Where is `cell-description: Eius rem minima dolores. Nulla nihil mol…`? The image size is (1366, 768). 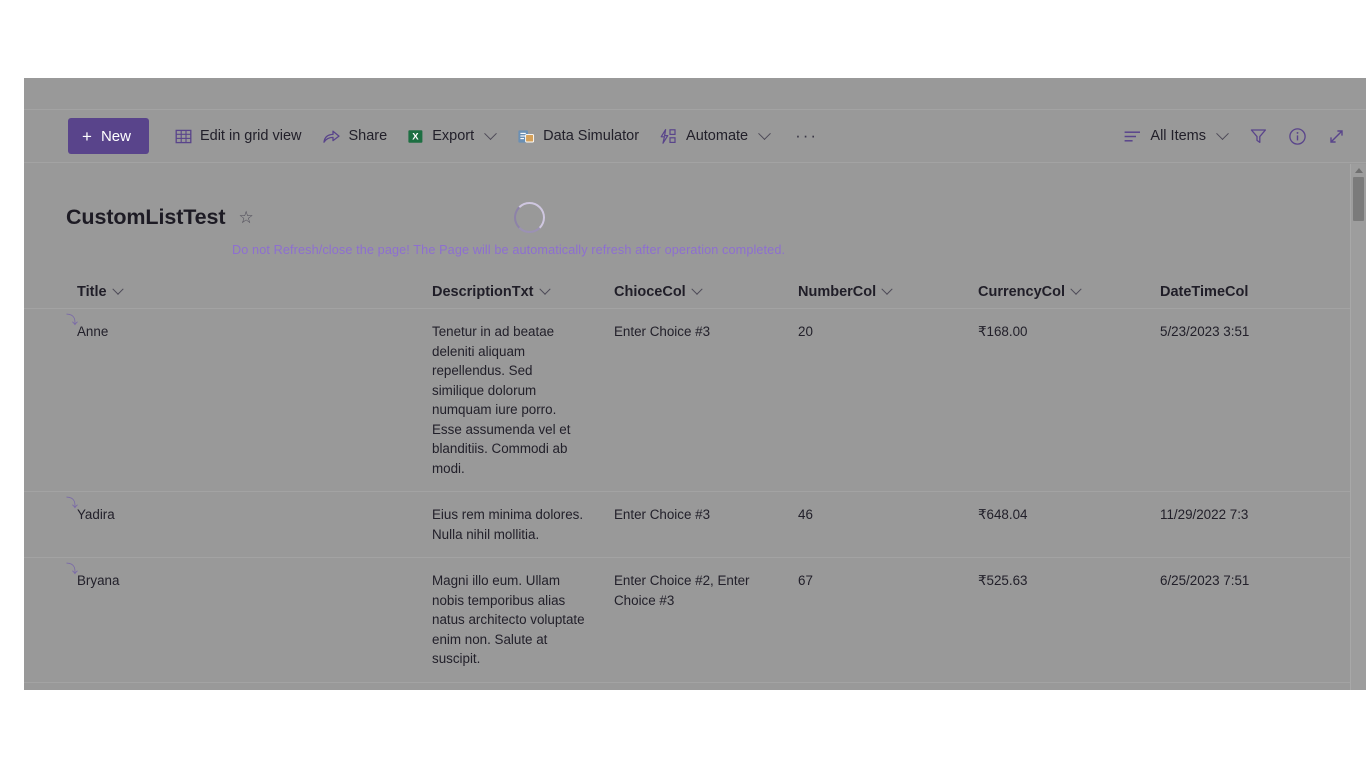
cell-description: Eius rem minima dolores. Nulla nihil mol… is located at coordinates (508, 524).